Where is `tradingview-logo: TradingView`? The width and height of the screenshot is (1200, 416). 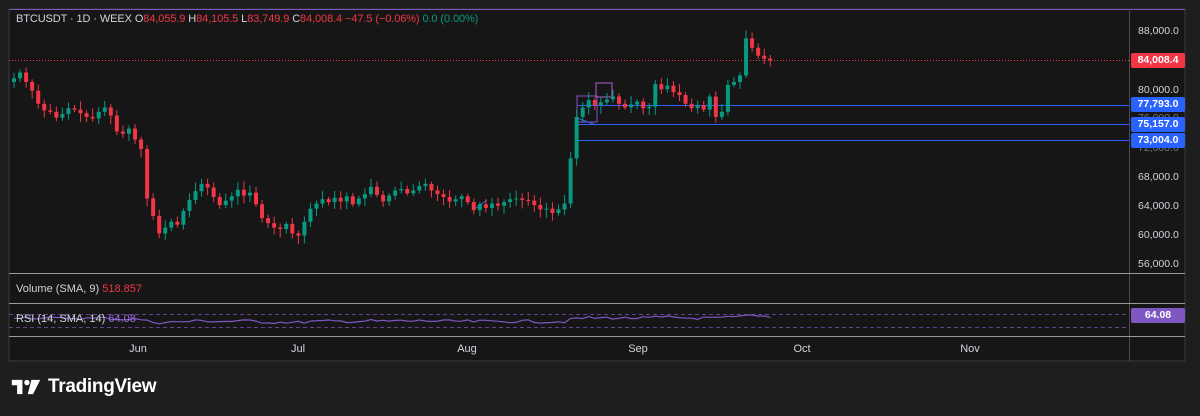 tradingview-logo: TradingView is located at coordinates (83, 387).